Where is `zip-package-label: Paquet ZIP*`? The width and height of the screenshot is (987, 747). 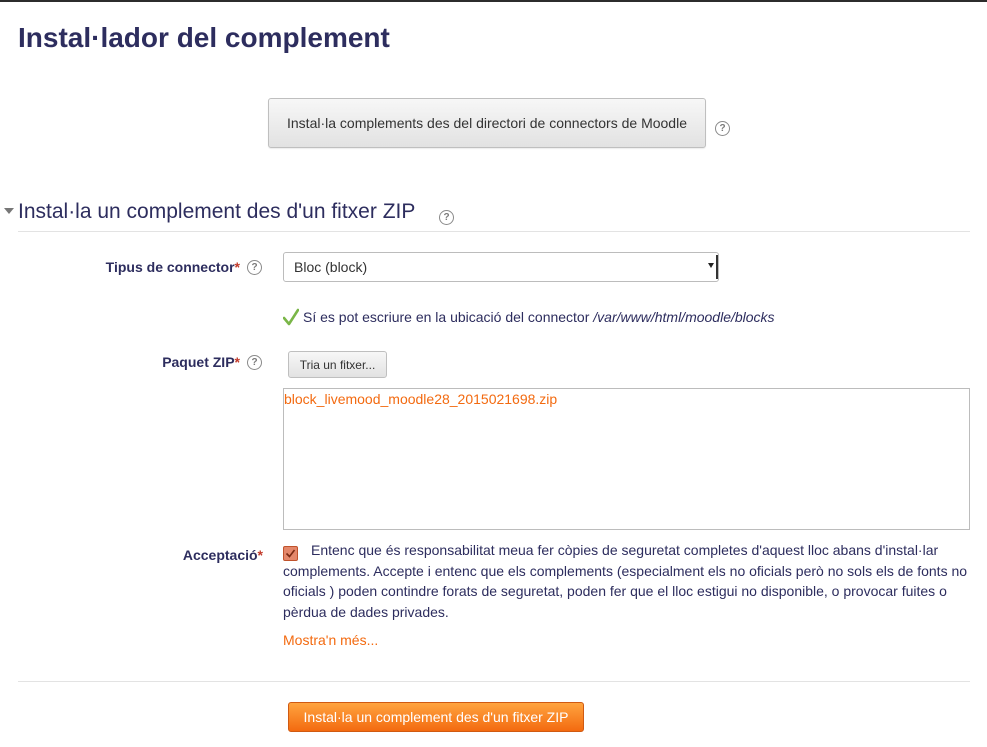 zip-package-label: Paquet ZIP* is located at coordinates (150, 362).